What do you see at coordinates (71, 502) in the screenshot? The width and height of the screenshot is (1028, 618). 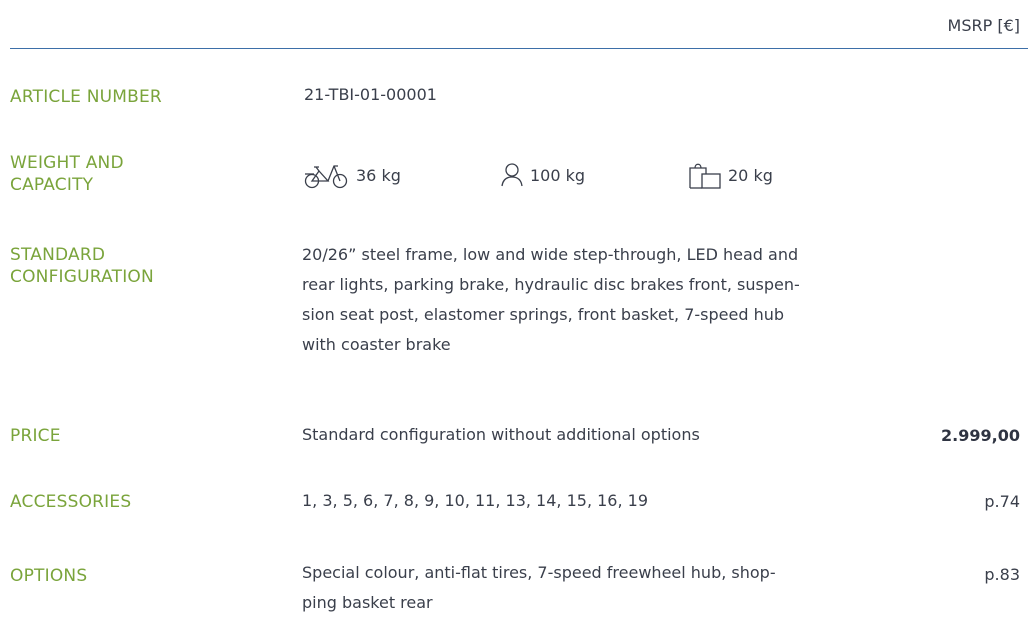 I see `accessories-label: ACCESSORIES` at bounding box center [71, 502].